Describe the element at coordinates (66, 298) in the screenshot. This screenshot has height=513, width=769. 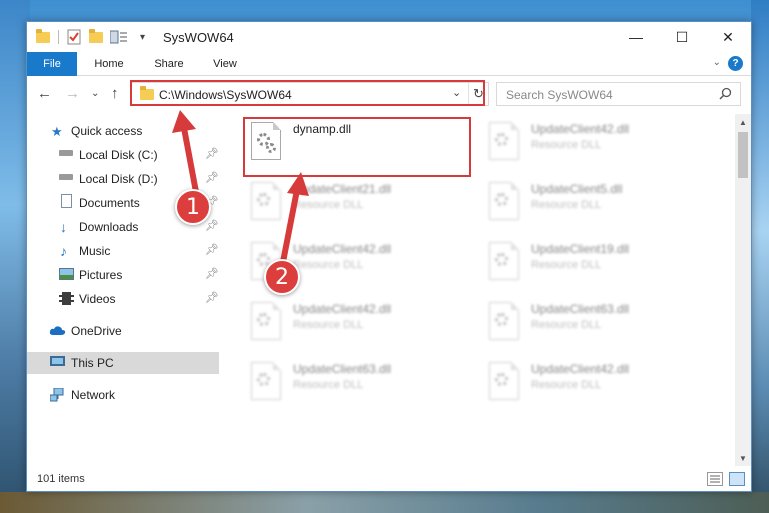
I see `videos-icon` at that location.